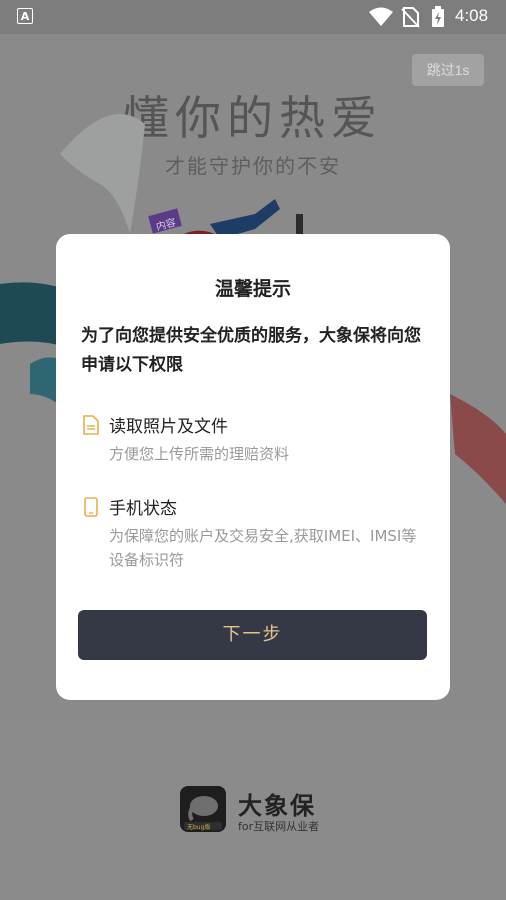  Describe the element at coordinates (25, 16) in the screenshot. I see `app-notification-icon: A` at that location.